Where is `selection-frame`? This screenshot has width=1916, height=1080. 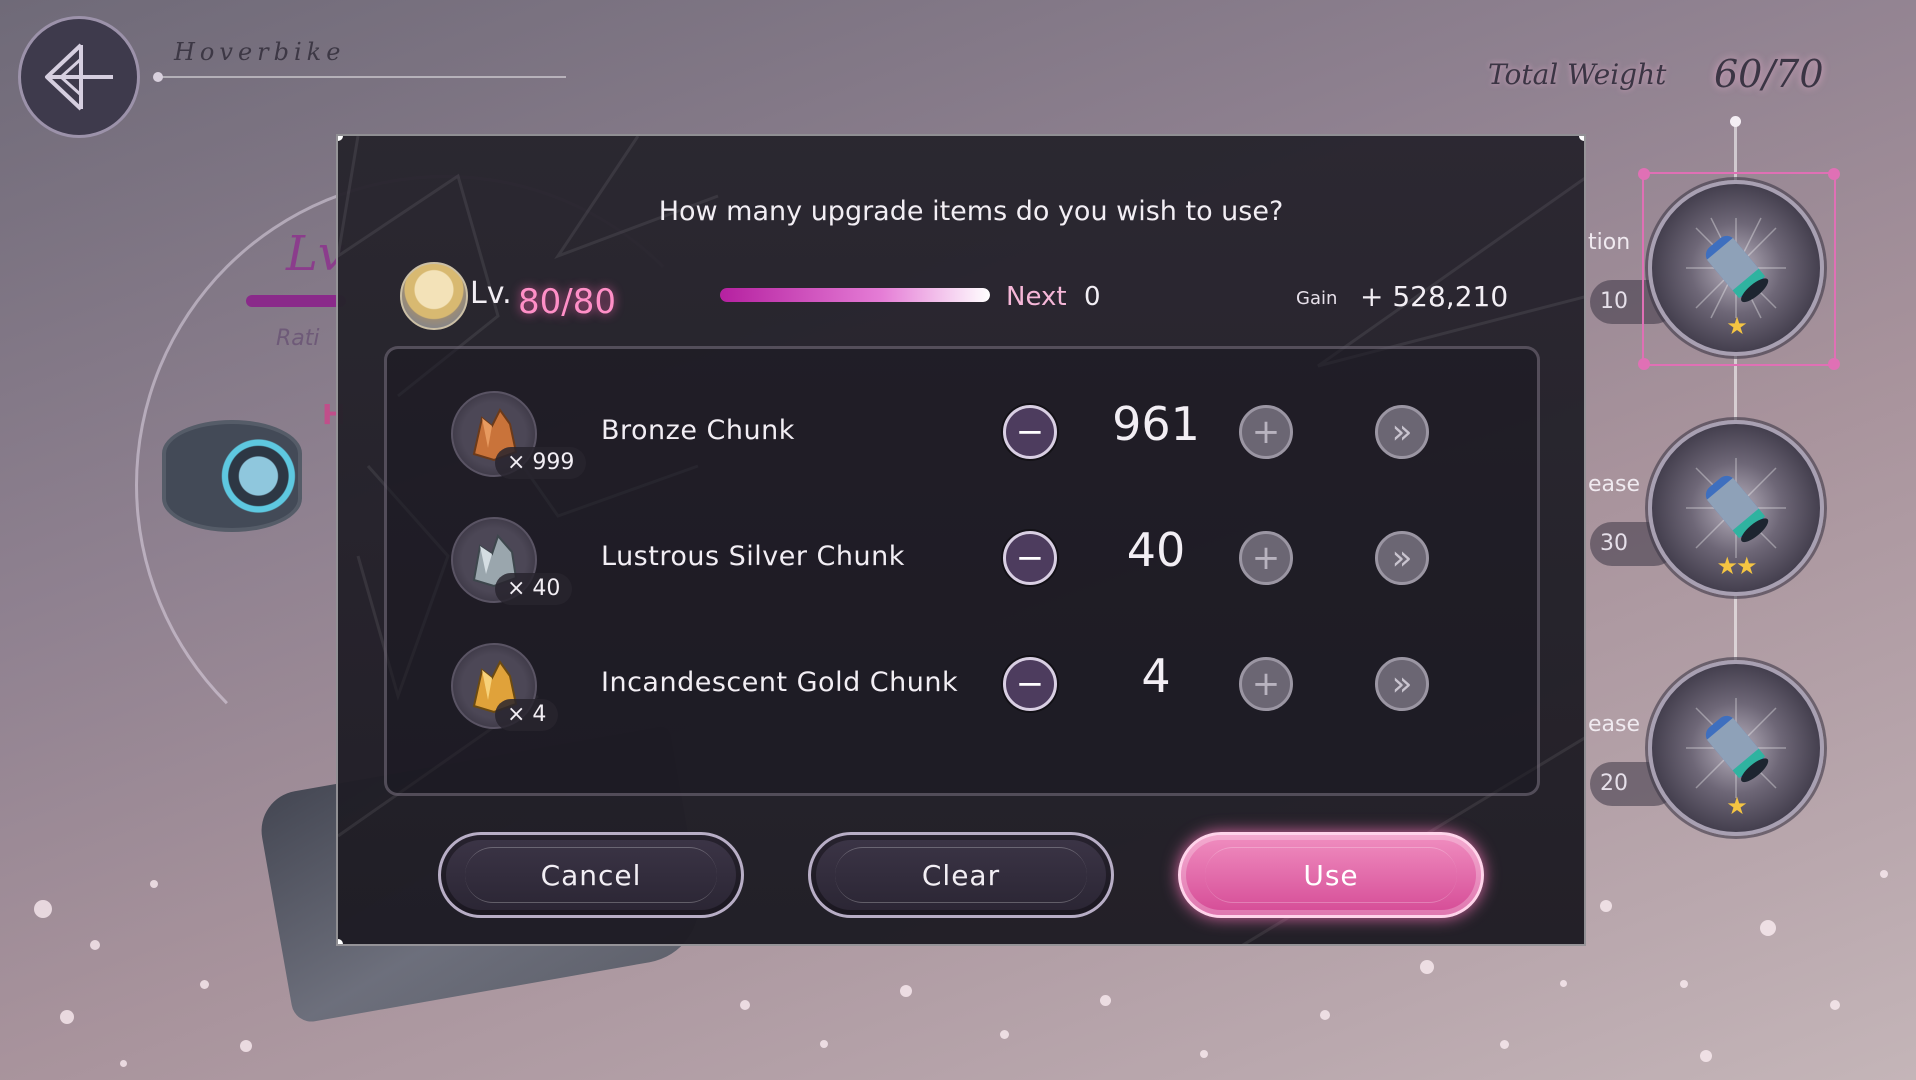
selection-frame is located at coordinates (1739, 269).